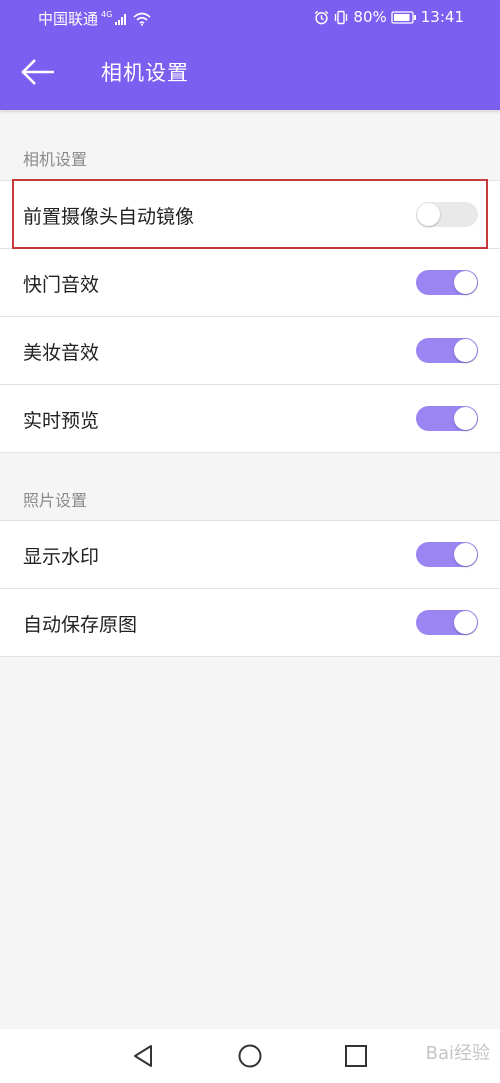 This screenshot has width=500, height=1083. Describe the element at coordinates (447, 622) in the screenshot. I see `save-original-toggle` at that location.